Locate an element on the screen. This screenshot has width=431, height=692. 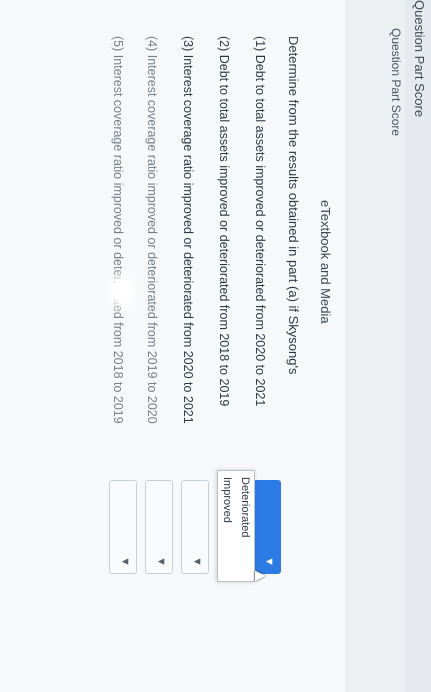
select-item-5: ▼ is located at coordinates (123, 527).